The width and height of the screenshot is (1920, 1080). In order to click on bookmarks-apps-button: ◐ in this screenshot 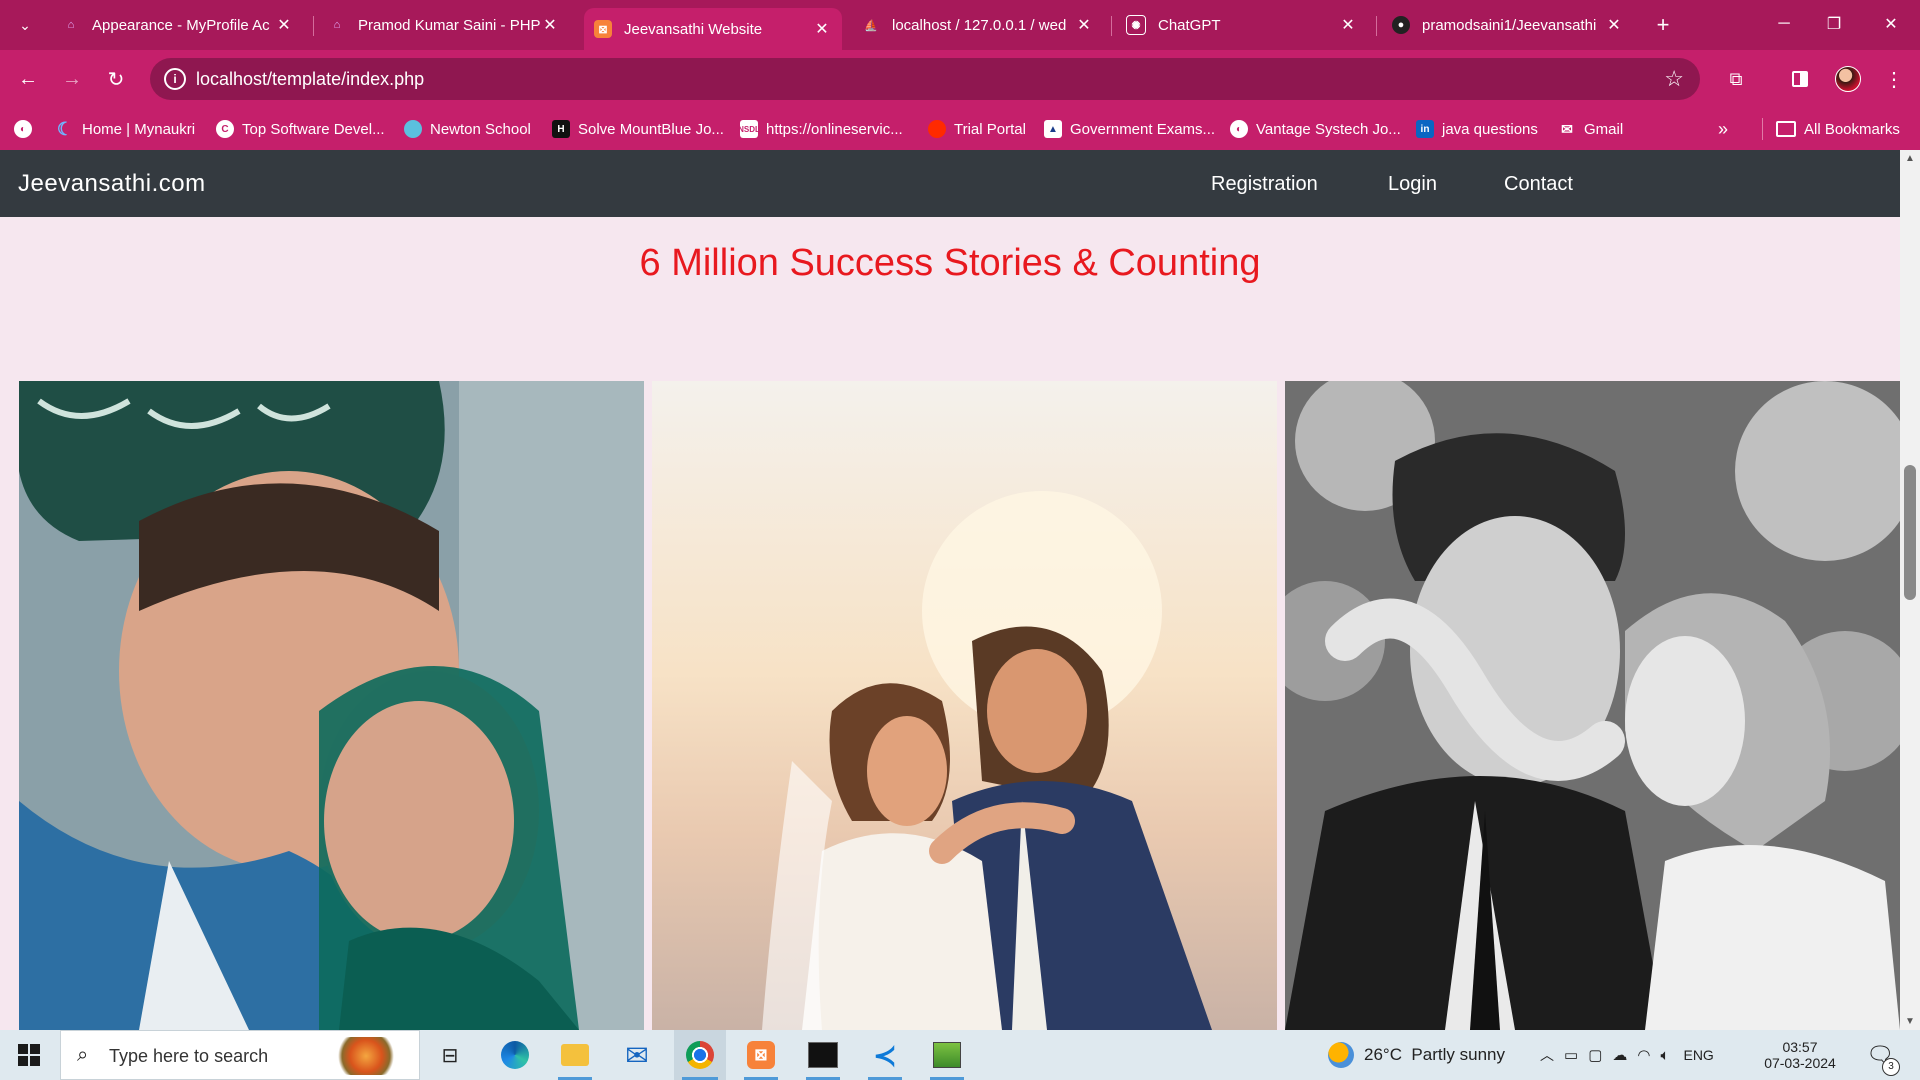, I will do `click(27, 129)`.